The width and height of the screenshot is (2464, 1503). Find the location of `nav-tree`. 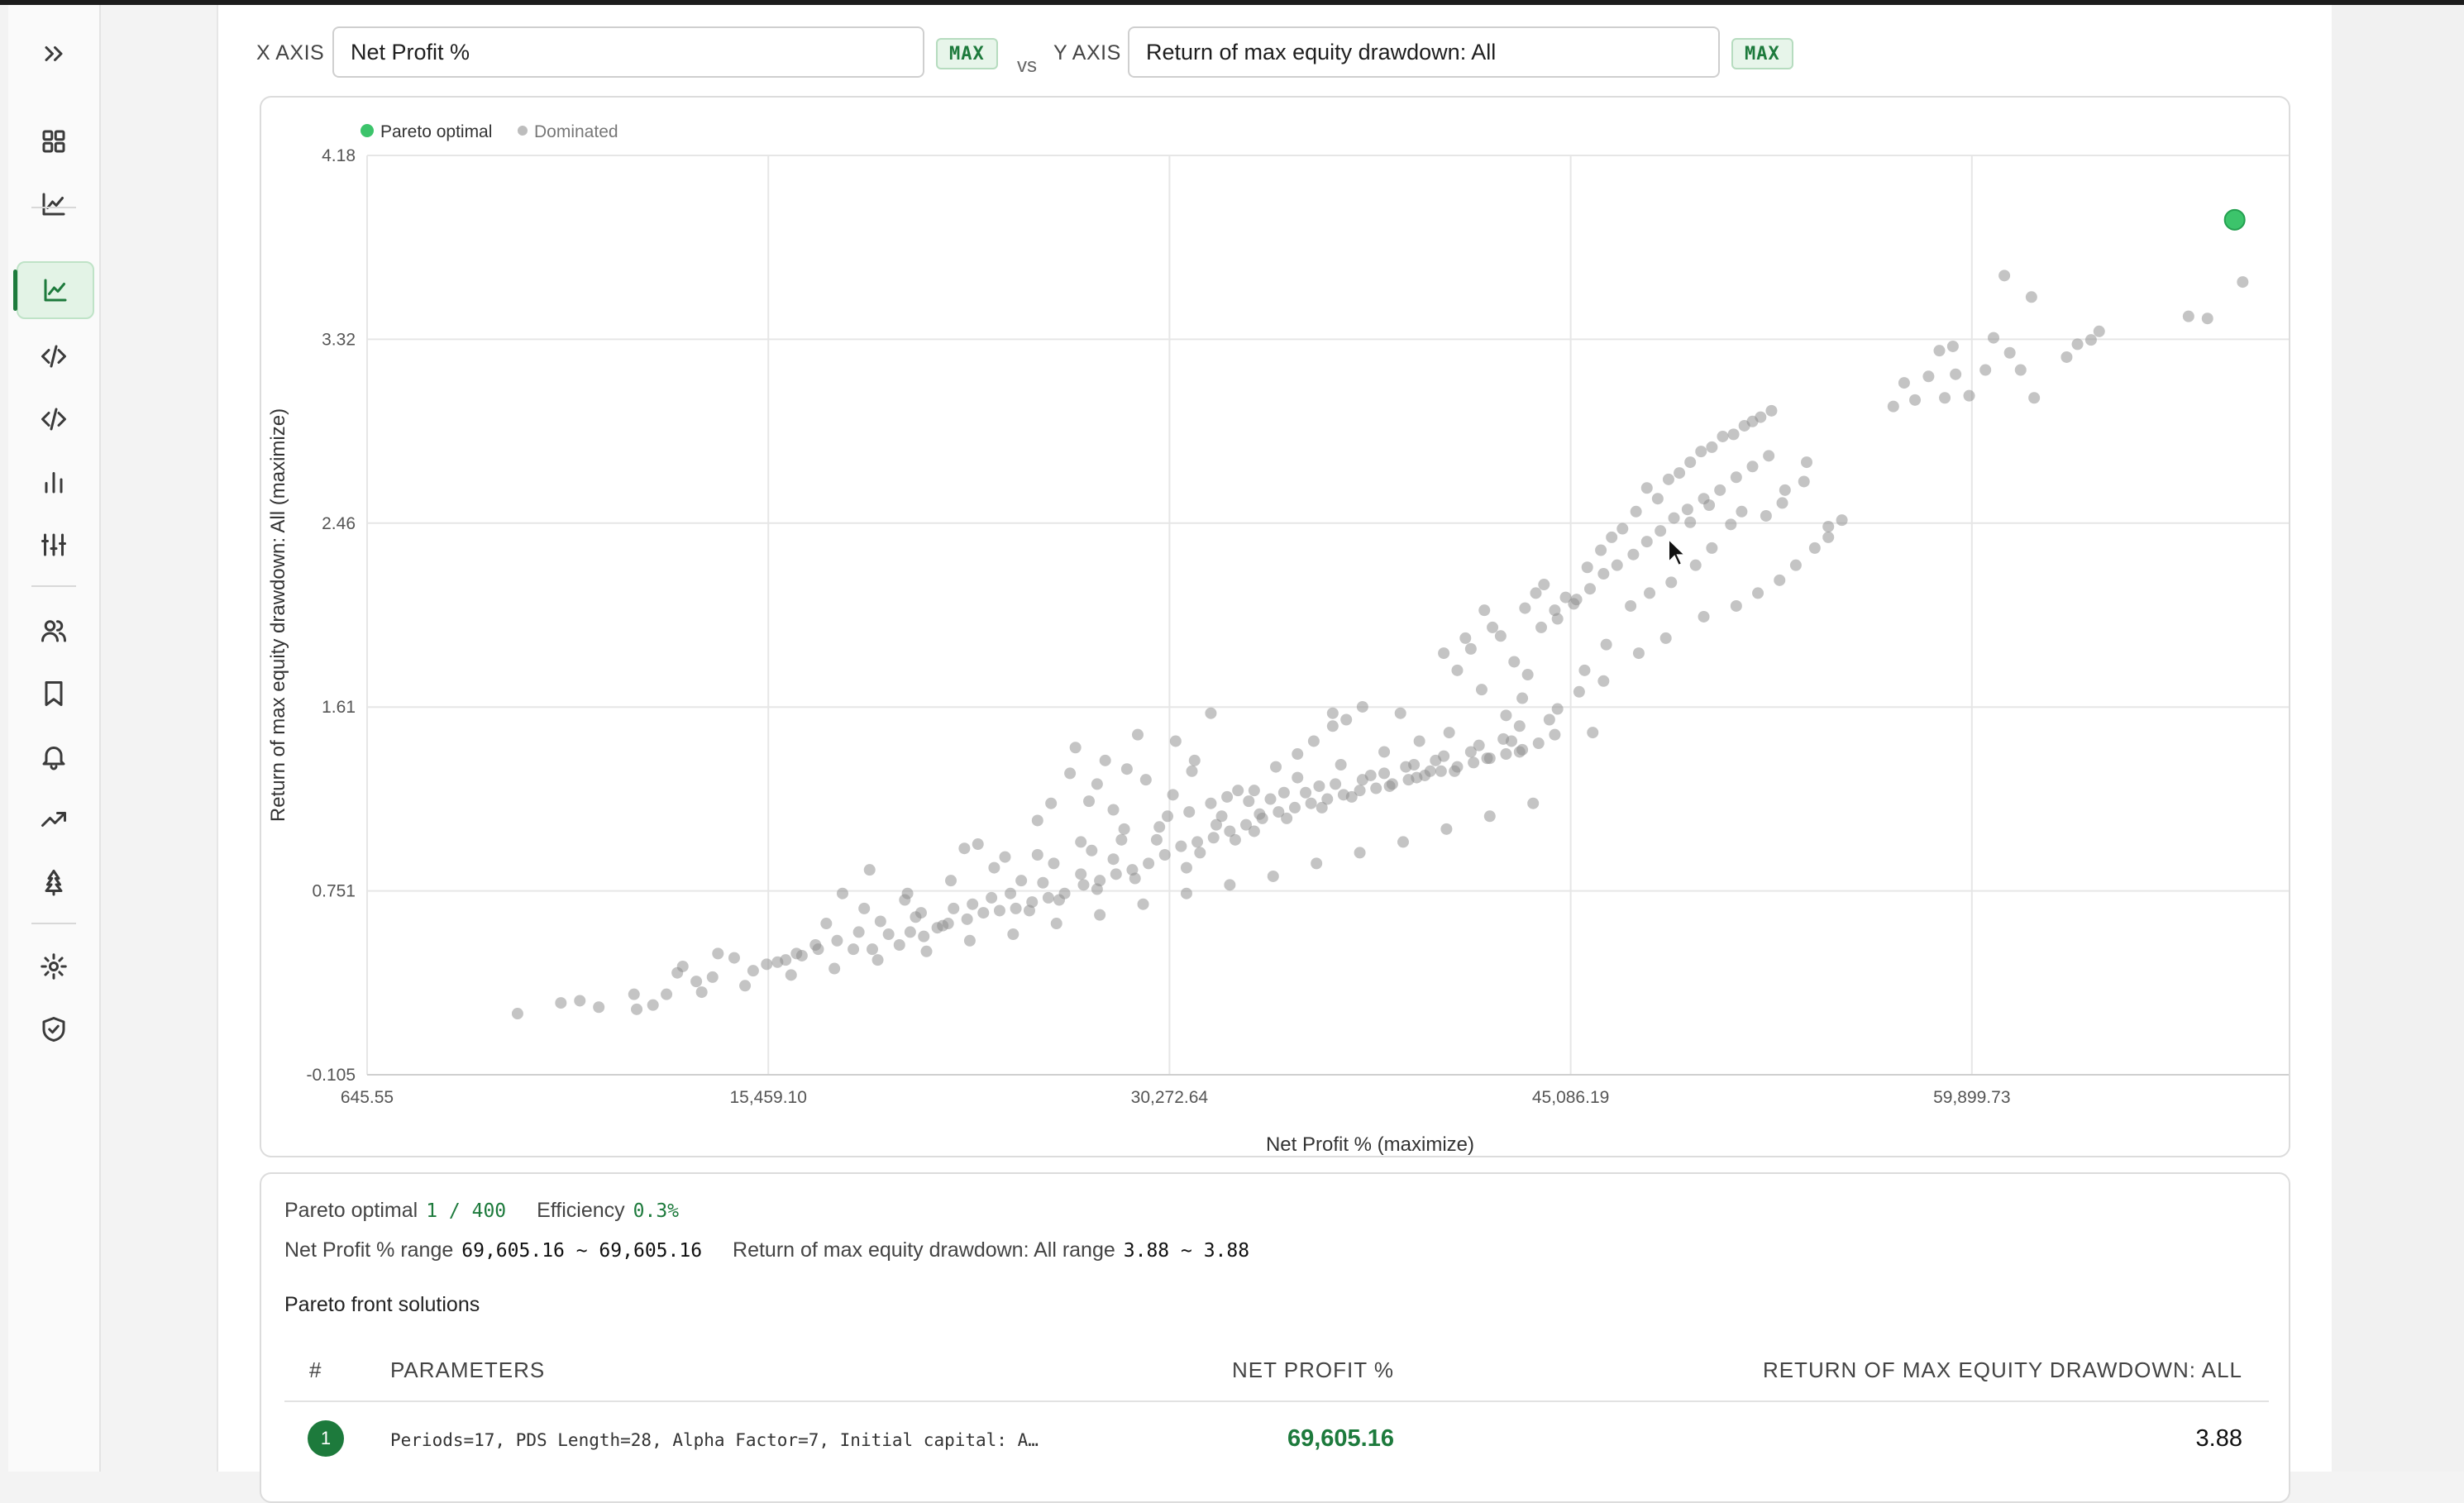

nav-tree is located at coordinates (54, 882).